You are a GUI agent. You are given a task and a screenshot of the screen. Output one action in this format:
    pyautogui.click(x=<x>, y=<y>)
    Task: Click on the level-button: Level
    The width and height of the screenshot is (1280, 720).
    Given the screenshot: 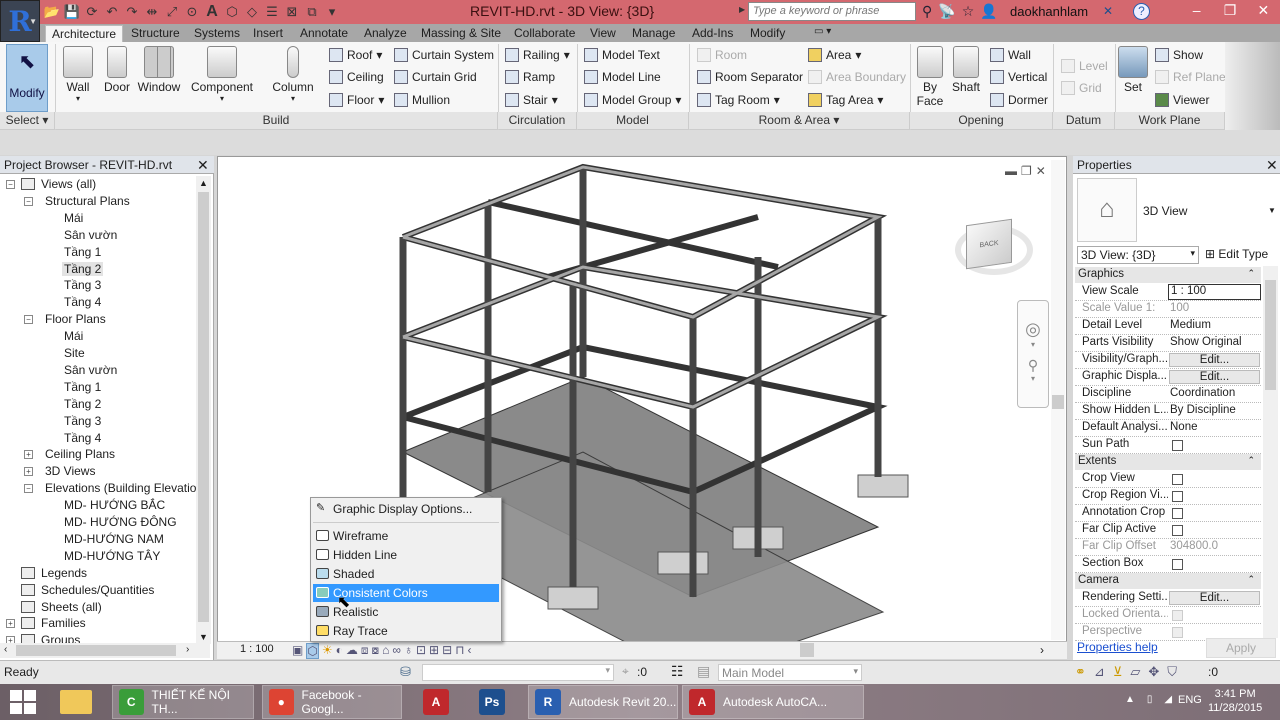 What is the action you would take?
    pyautogui.click(x=1084, y=66)
    